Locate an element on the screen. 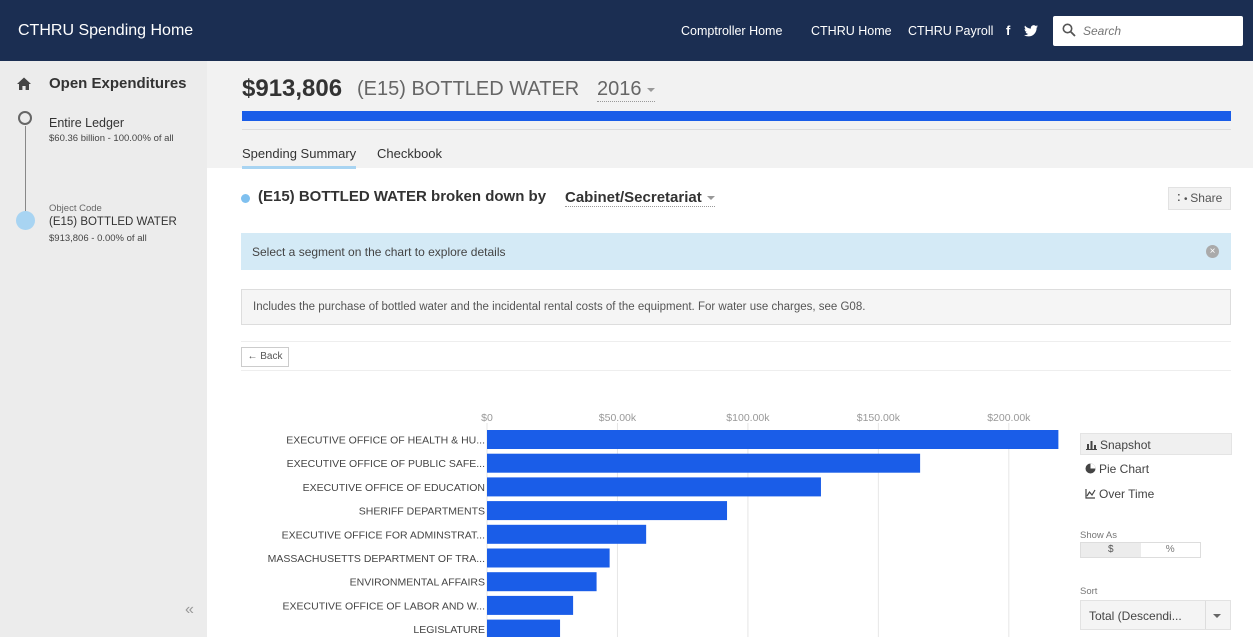  show-as-toggle: $ % is located at coordinates (1140, 550).